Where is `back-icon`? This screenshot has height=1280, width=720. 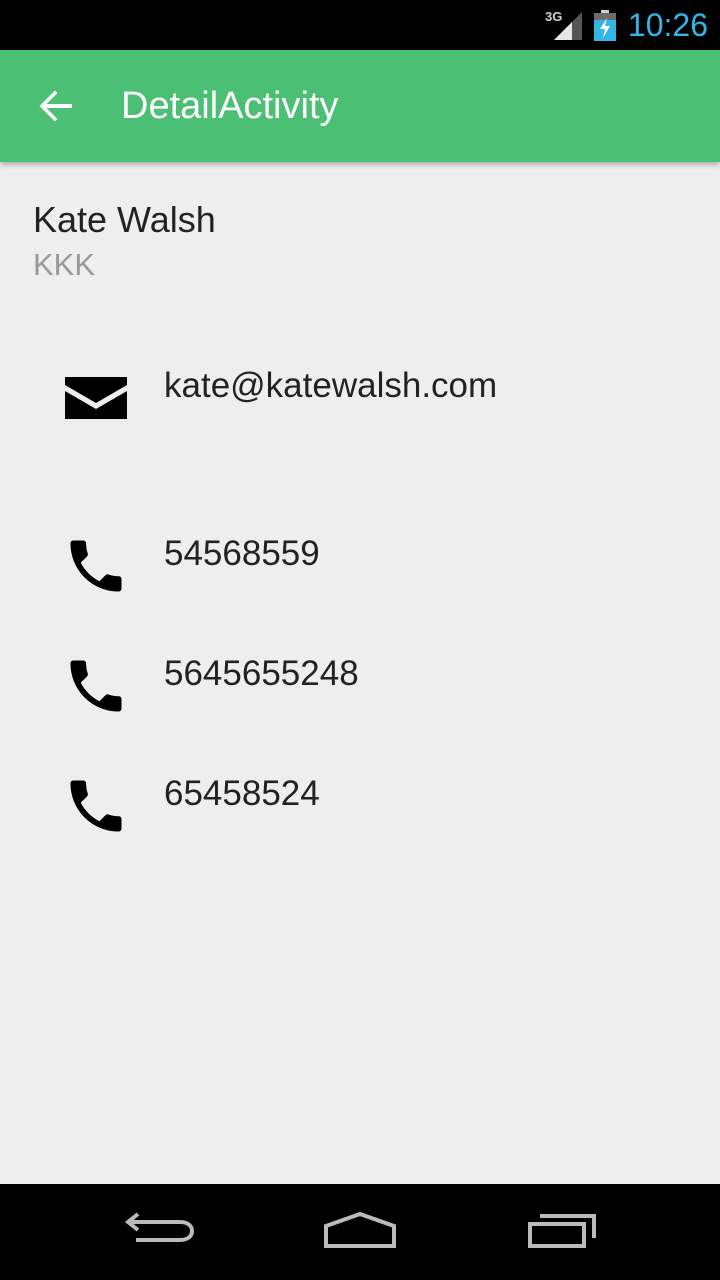 back-icon is located at coordinates (160, 1229).